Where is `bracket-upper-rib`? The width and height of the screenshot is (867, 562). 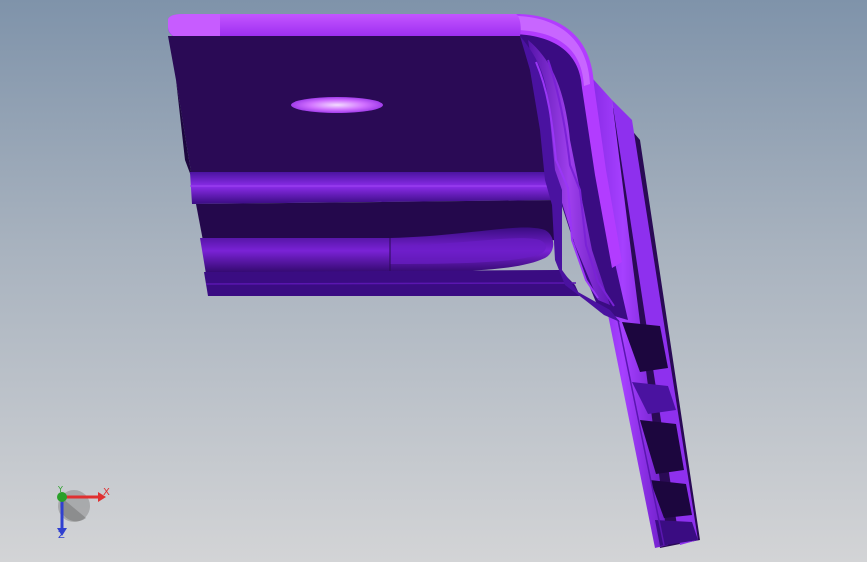
bracket-upper-rib is located at coordinates (375, 188).